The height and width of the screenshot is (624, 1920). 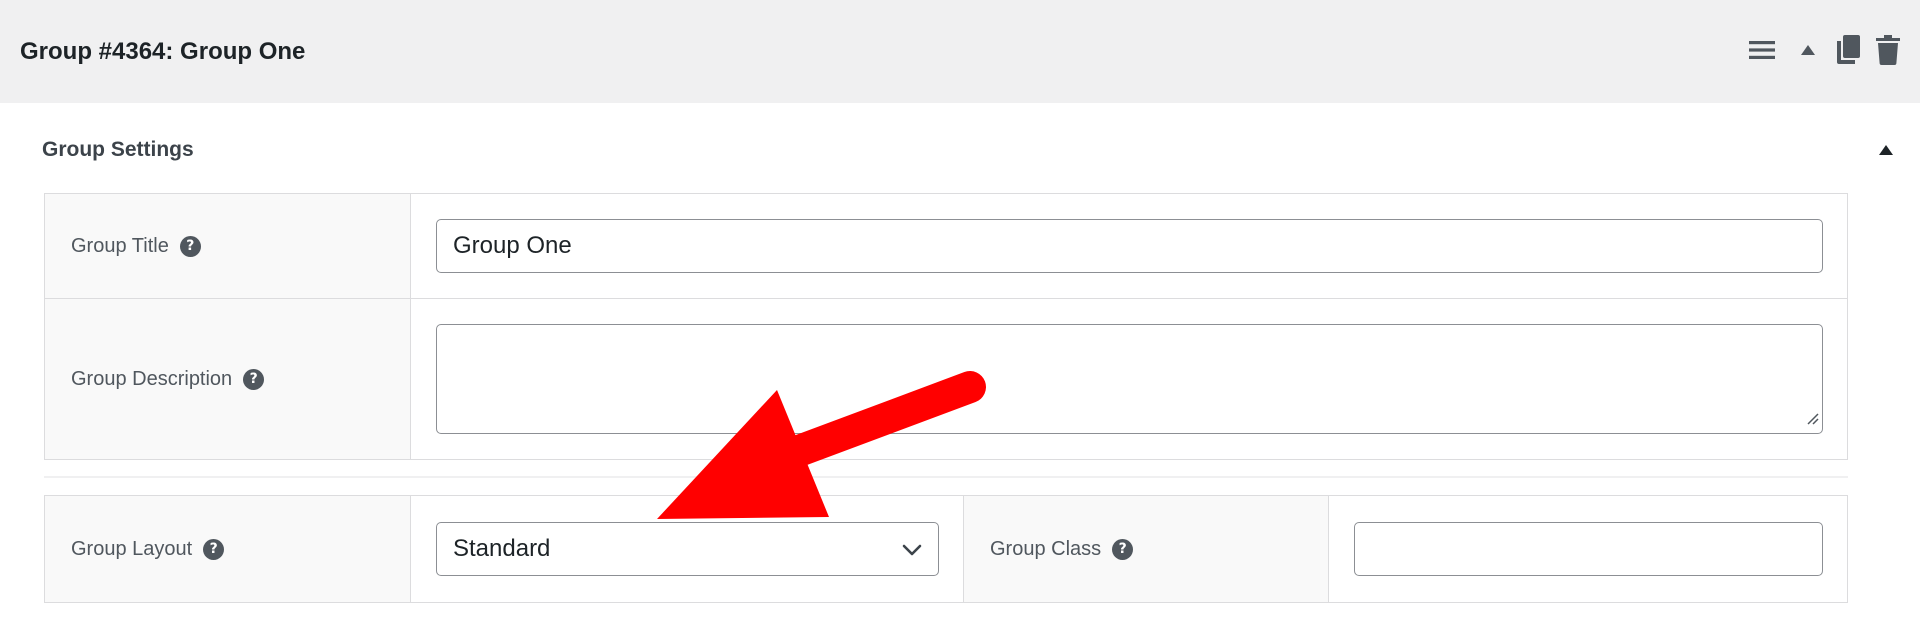 What do you see at coordinates (228, 549) in the screenshot?
I see `group-layout-label-cell: Group Layout ?` at bounding box center [228, 549].